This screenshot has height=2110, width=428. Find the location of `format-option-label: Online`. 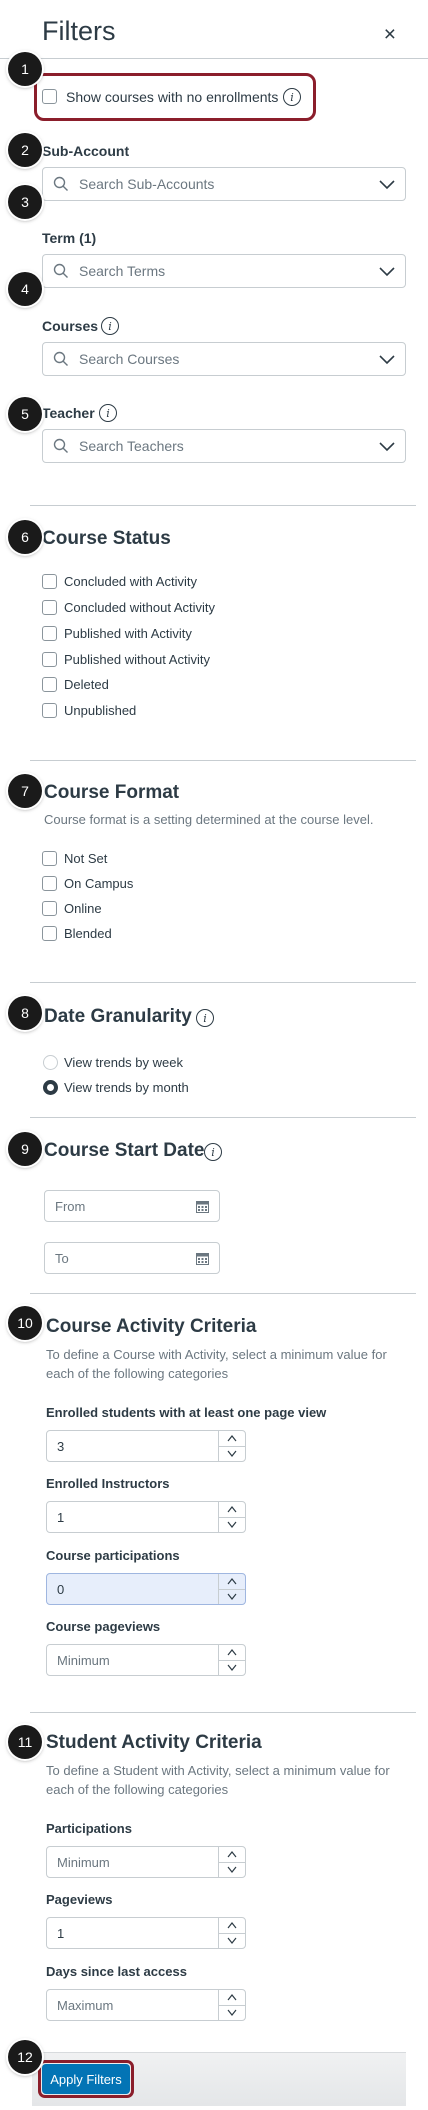

format-option-label: Online is located at coordinates (83, 908).